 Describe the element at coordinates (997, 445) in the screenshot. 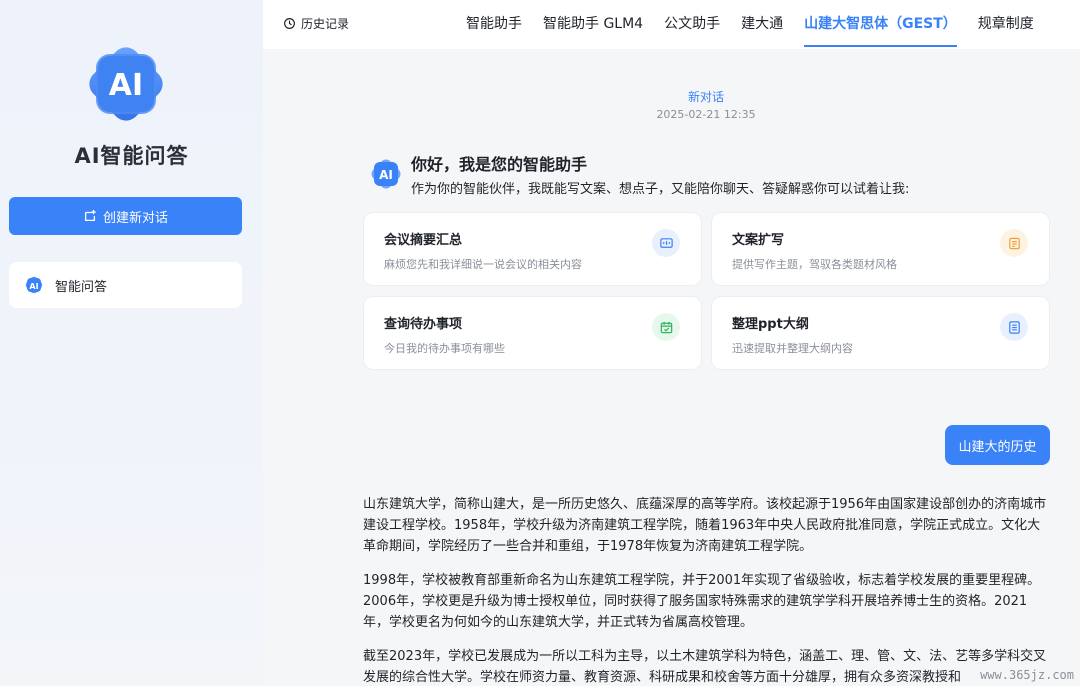

I see `user-message: 山建大的历史` at that location.